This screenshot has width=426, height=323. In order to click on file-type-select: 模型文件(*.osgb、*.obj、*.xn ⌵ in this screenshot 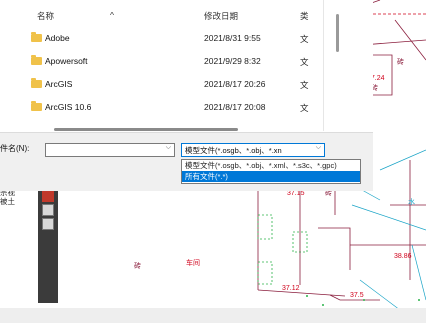, I will do `click(253, 150)`.